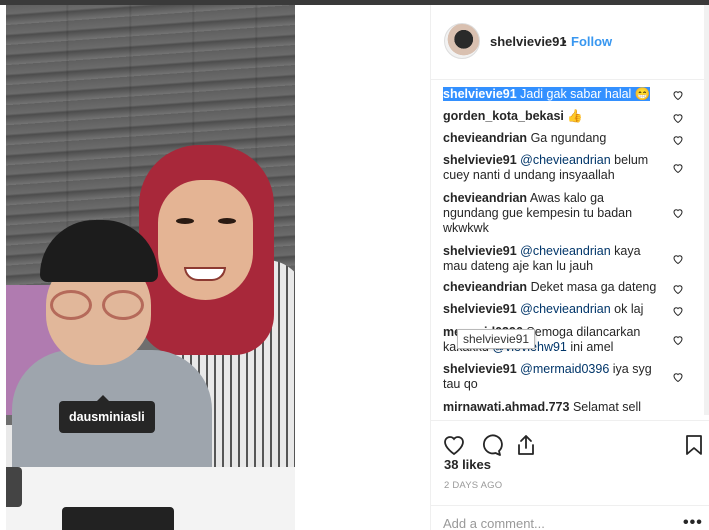 The image size is (709, 530). Describe the element at coordinates (593, 287) in the screenshot. I see `comment-text: Deket masa ga dateng` at that location.